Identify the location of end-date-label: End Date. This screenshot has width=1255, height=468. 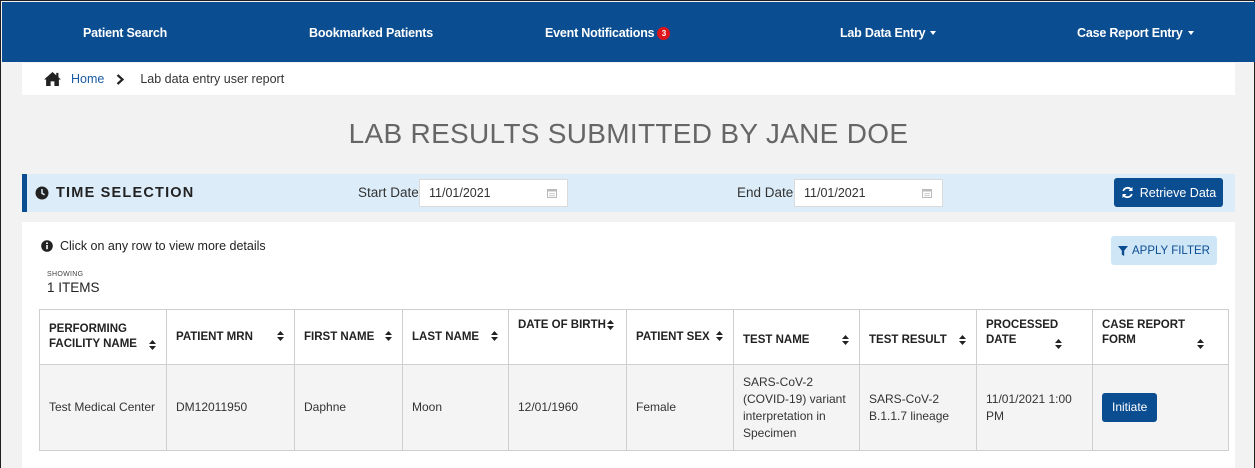
(765, 192).